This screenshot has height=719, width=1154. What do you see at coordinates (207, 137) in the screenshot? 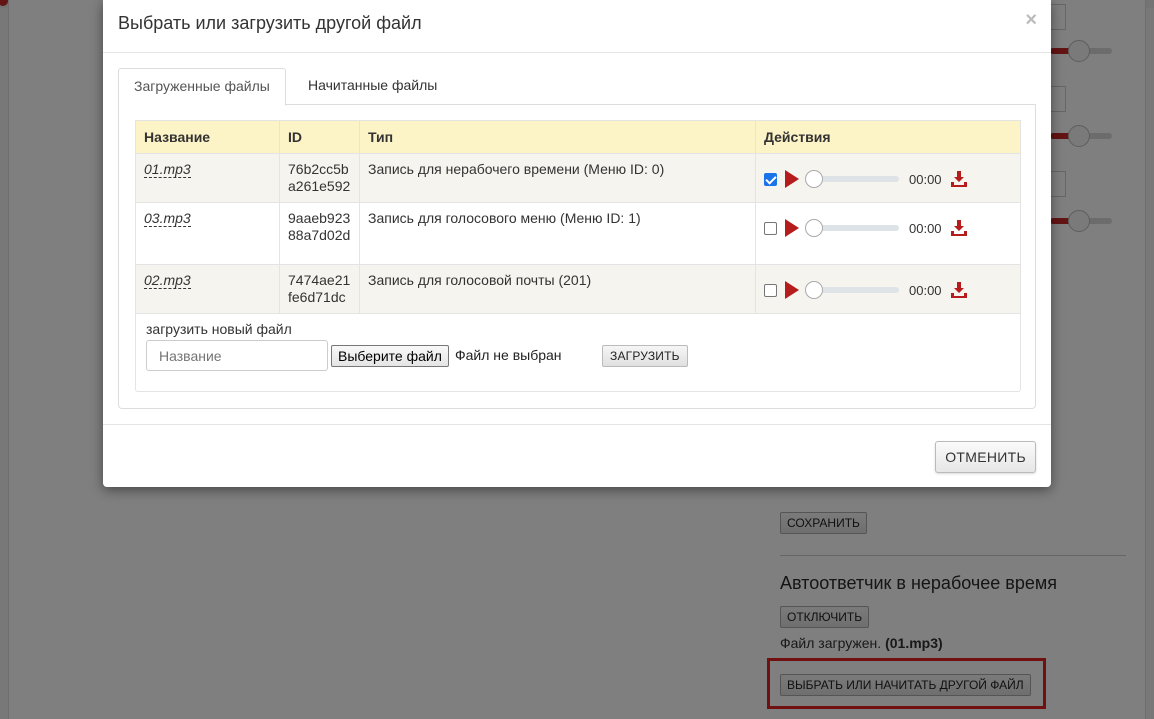
I see `column-header-name: Название` at bounding box center [207, 137].